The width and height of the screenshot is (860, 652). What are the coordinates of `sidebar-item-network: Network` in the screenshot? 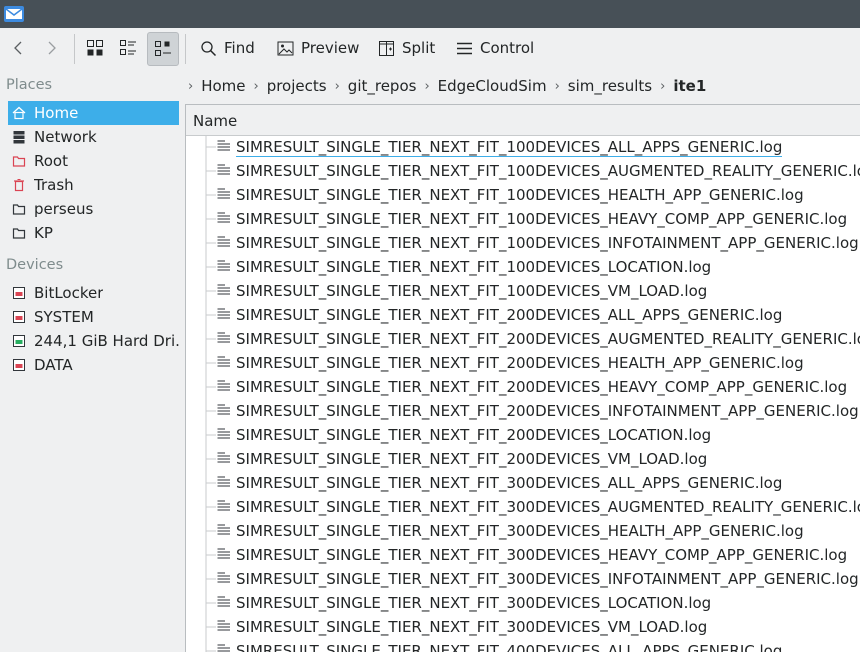 It's located at (93, 137).